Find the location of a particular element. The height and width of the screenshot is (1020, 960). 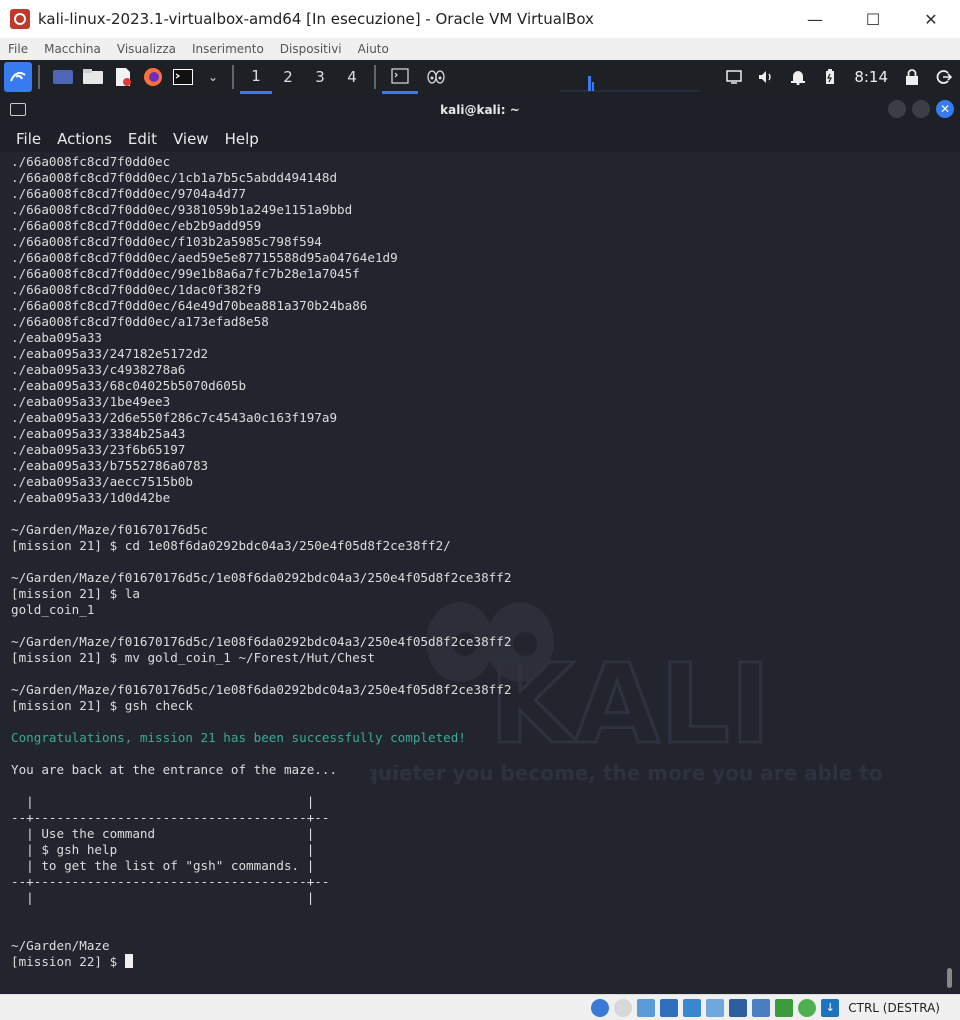

terminal-close-button: ✕ is located at coordinates (945, 109).